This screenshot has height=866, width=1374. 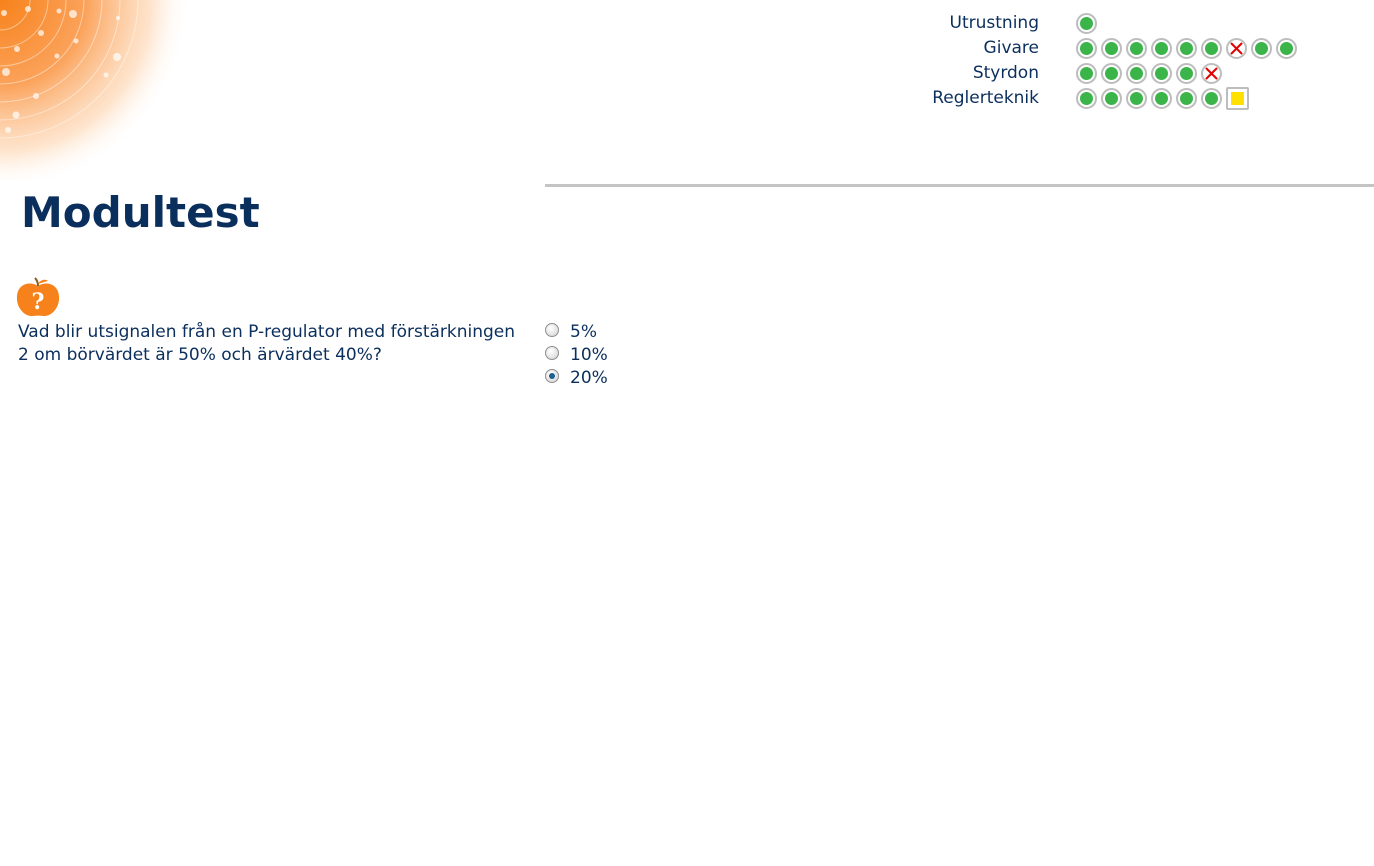 What do you see at coordinates (1011, 48) in the screenshot?
I see `progress-row-label: Givare` at bounding box center [1011, 48].